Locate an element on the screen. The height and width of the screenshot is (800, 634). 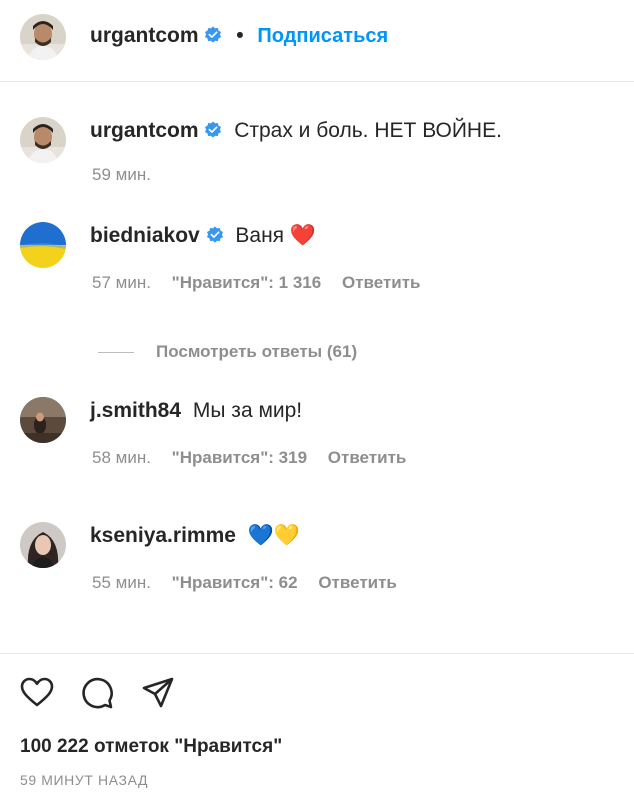
comment-meta: 57 мин. "Нравится": 1 316 Ответить is located at coordinates (264, 283).